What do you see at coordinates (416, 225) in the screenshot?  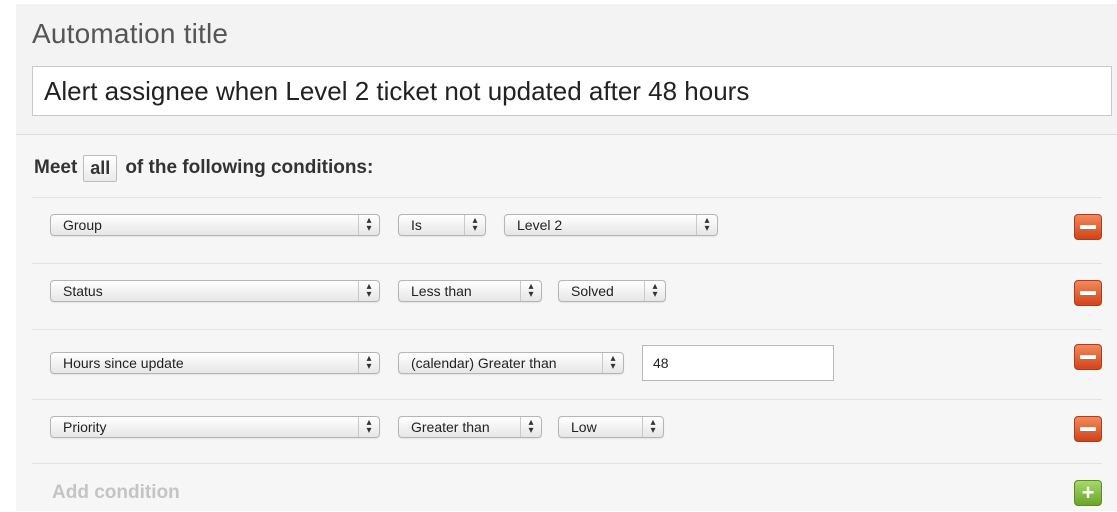 I see `select-value: Is` at bounding box center [416, 225].